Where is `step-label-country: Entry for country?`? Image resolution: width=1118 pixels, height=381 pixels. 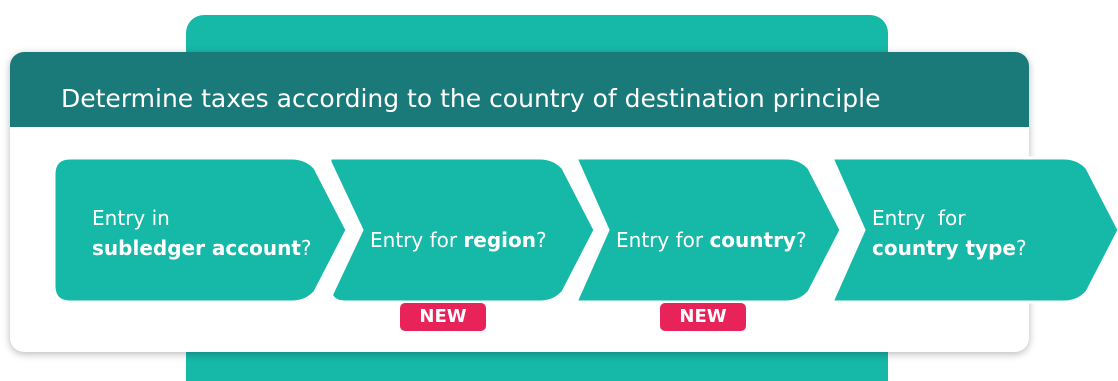 step-label-country: Entry for country? is located at coordinates (711, 240).